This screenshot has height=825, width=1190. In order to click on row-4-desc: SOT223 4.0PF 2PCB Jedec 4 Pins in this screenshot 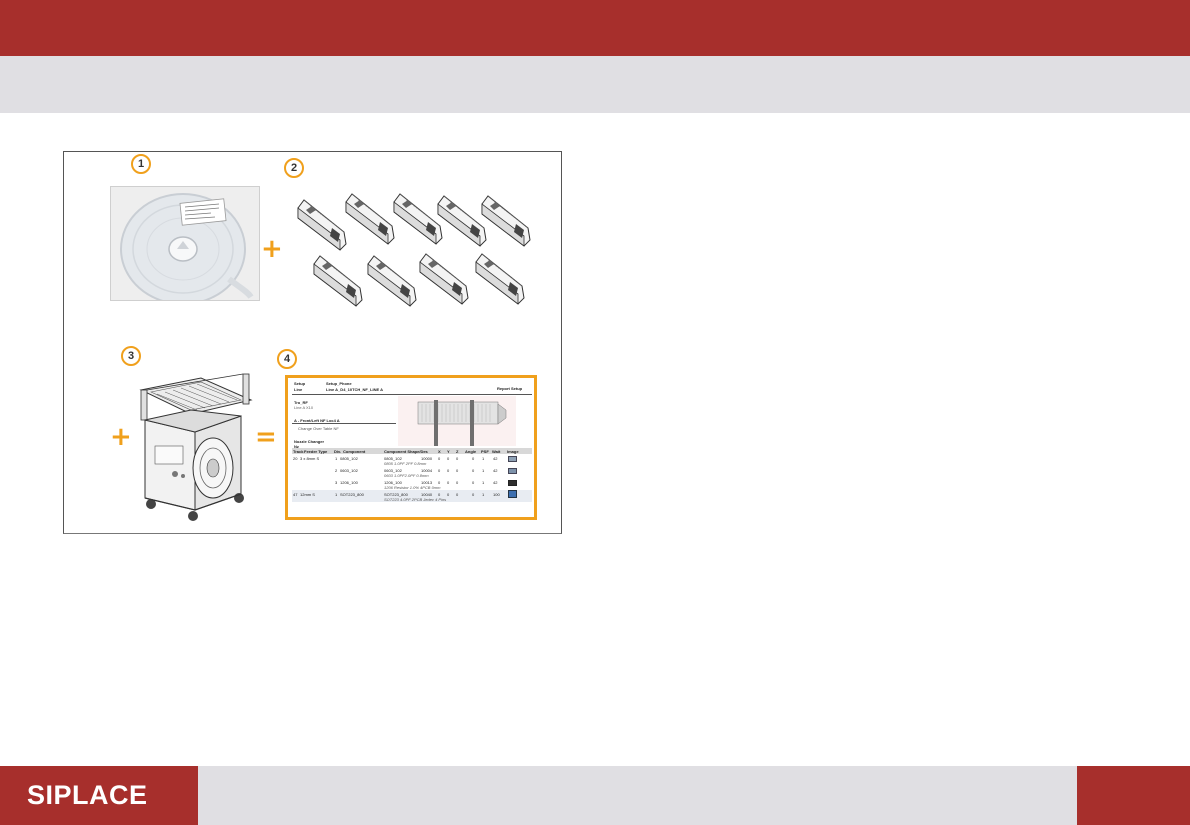, I will do `click(415, 499)`.